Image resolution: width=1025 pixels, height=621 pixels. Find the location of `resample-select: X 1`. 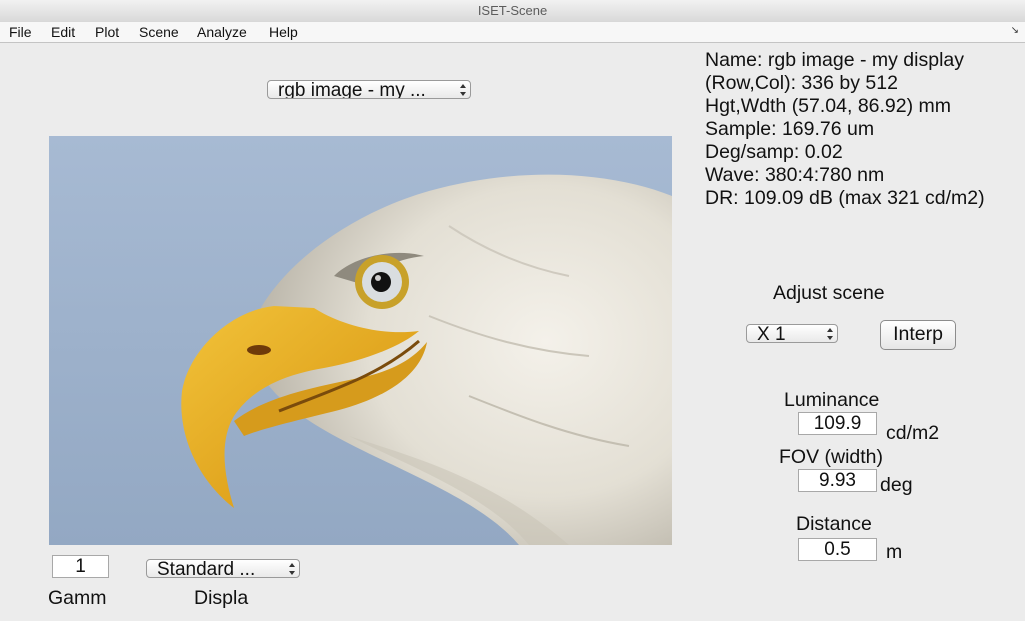

resample-select: X 1 is located at coordinates (792, 333).